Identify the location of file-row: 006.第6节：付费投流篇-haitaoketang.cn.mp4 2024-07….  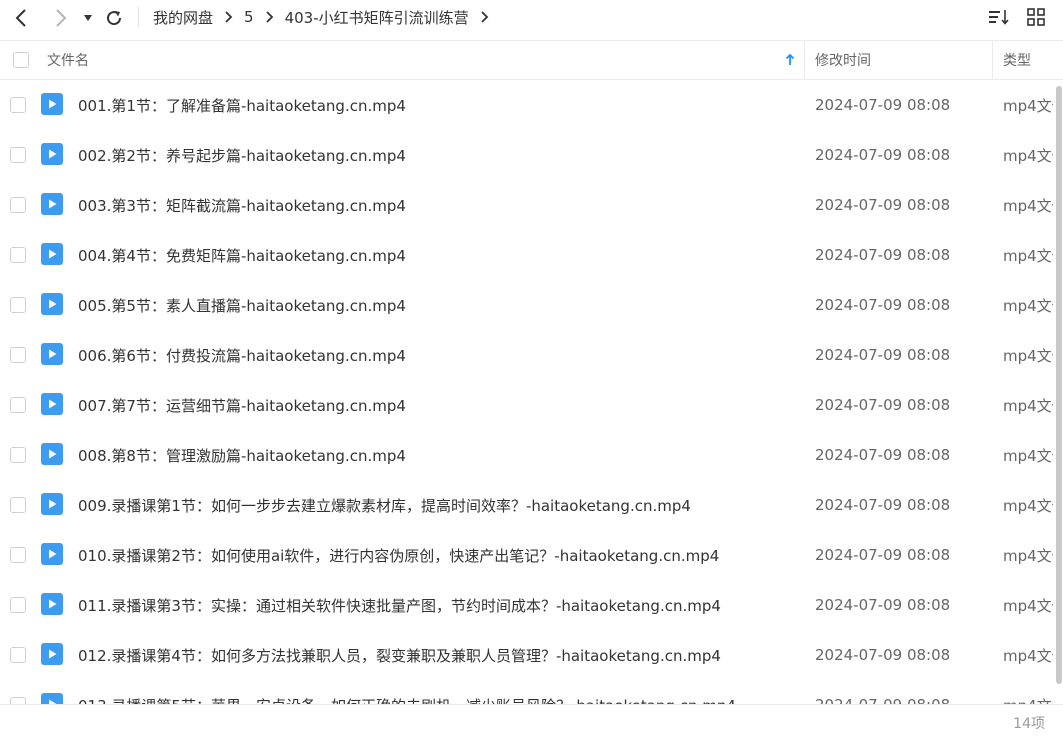
(531, 355).